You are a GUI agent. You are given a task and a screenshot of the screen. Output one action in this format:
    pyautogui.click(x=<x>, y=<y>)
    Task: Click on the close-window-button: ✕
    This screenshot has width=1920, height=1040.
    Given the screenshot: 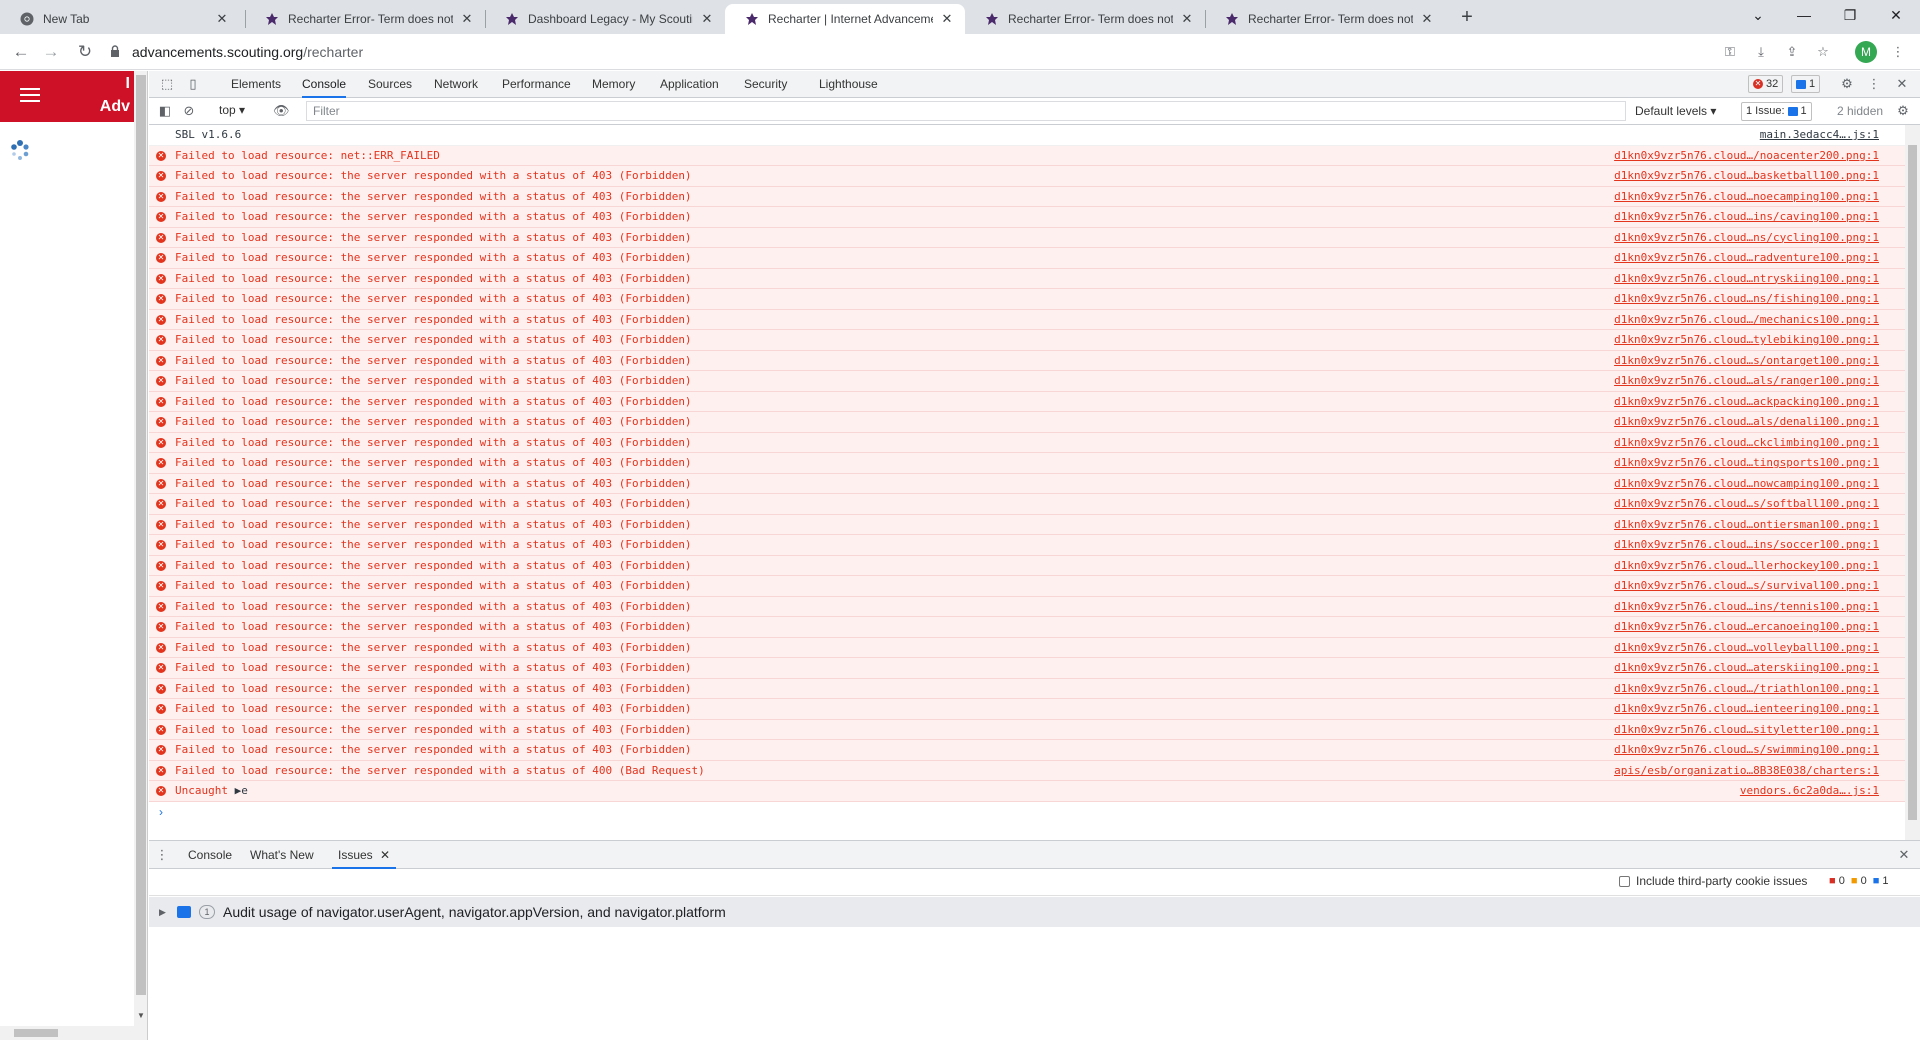 What is the action you would take?
    pyautogui.click(x=1896, y=16)
    